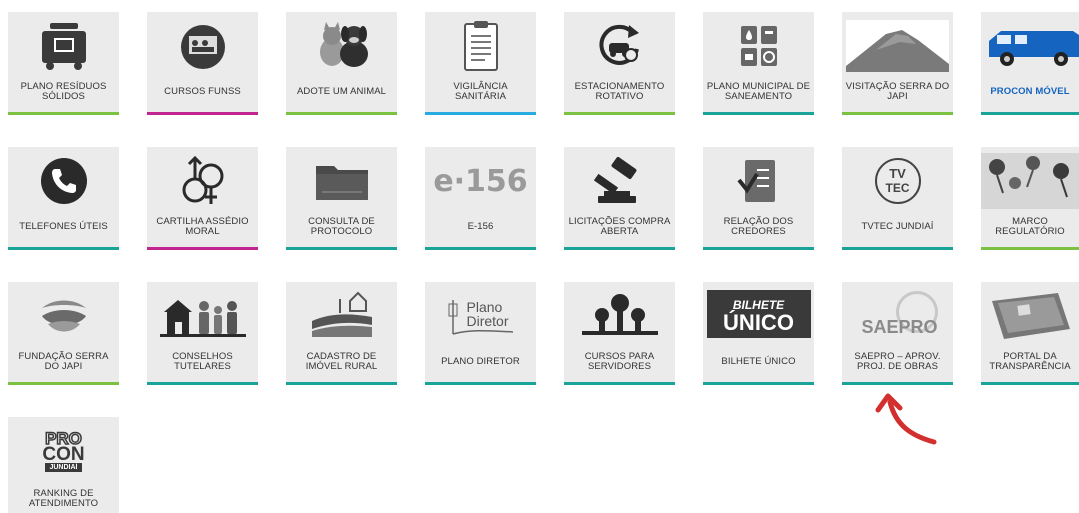 This screenshot has height=513, width=1079. I want to click on tile-label: E-156, so click(480, 226).